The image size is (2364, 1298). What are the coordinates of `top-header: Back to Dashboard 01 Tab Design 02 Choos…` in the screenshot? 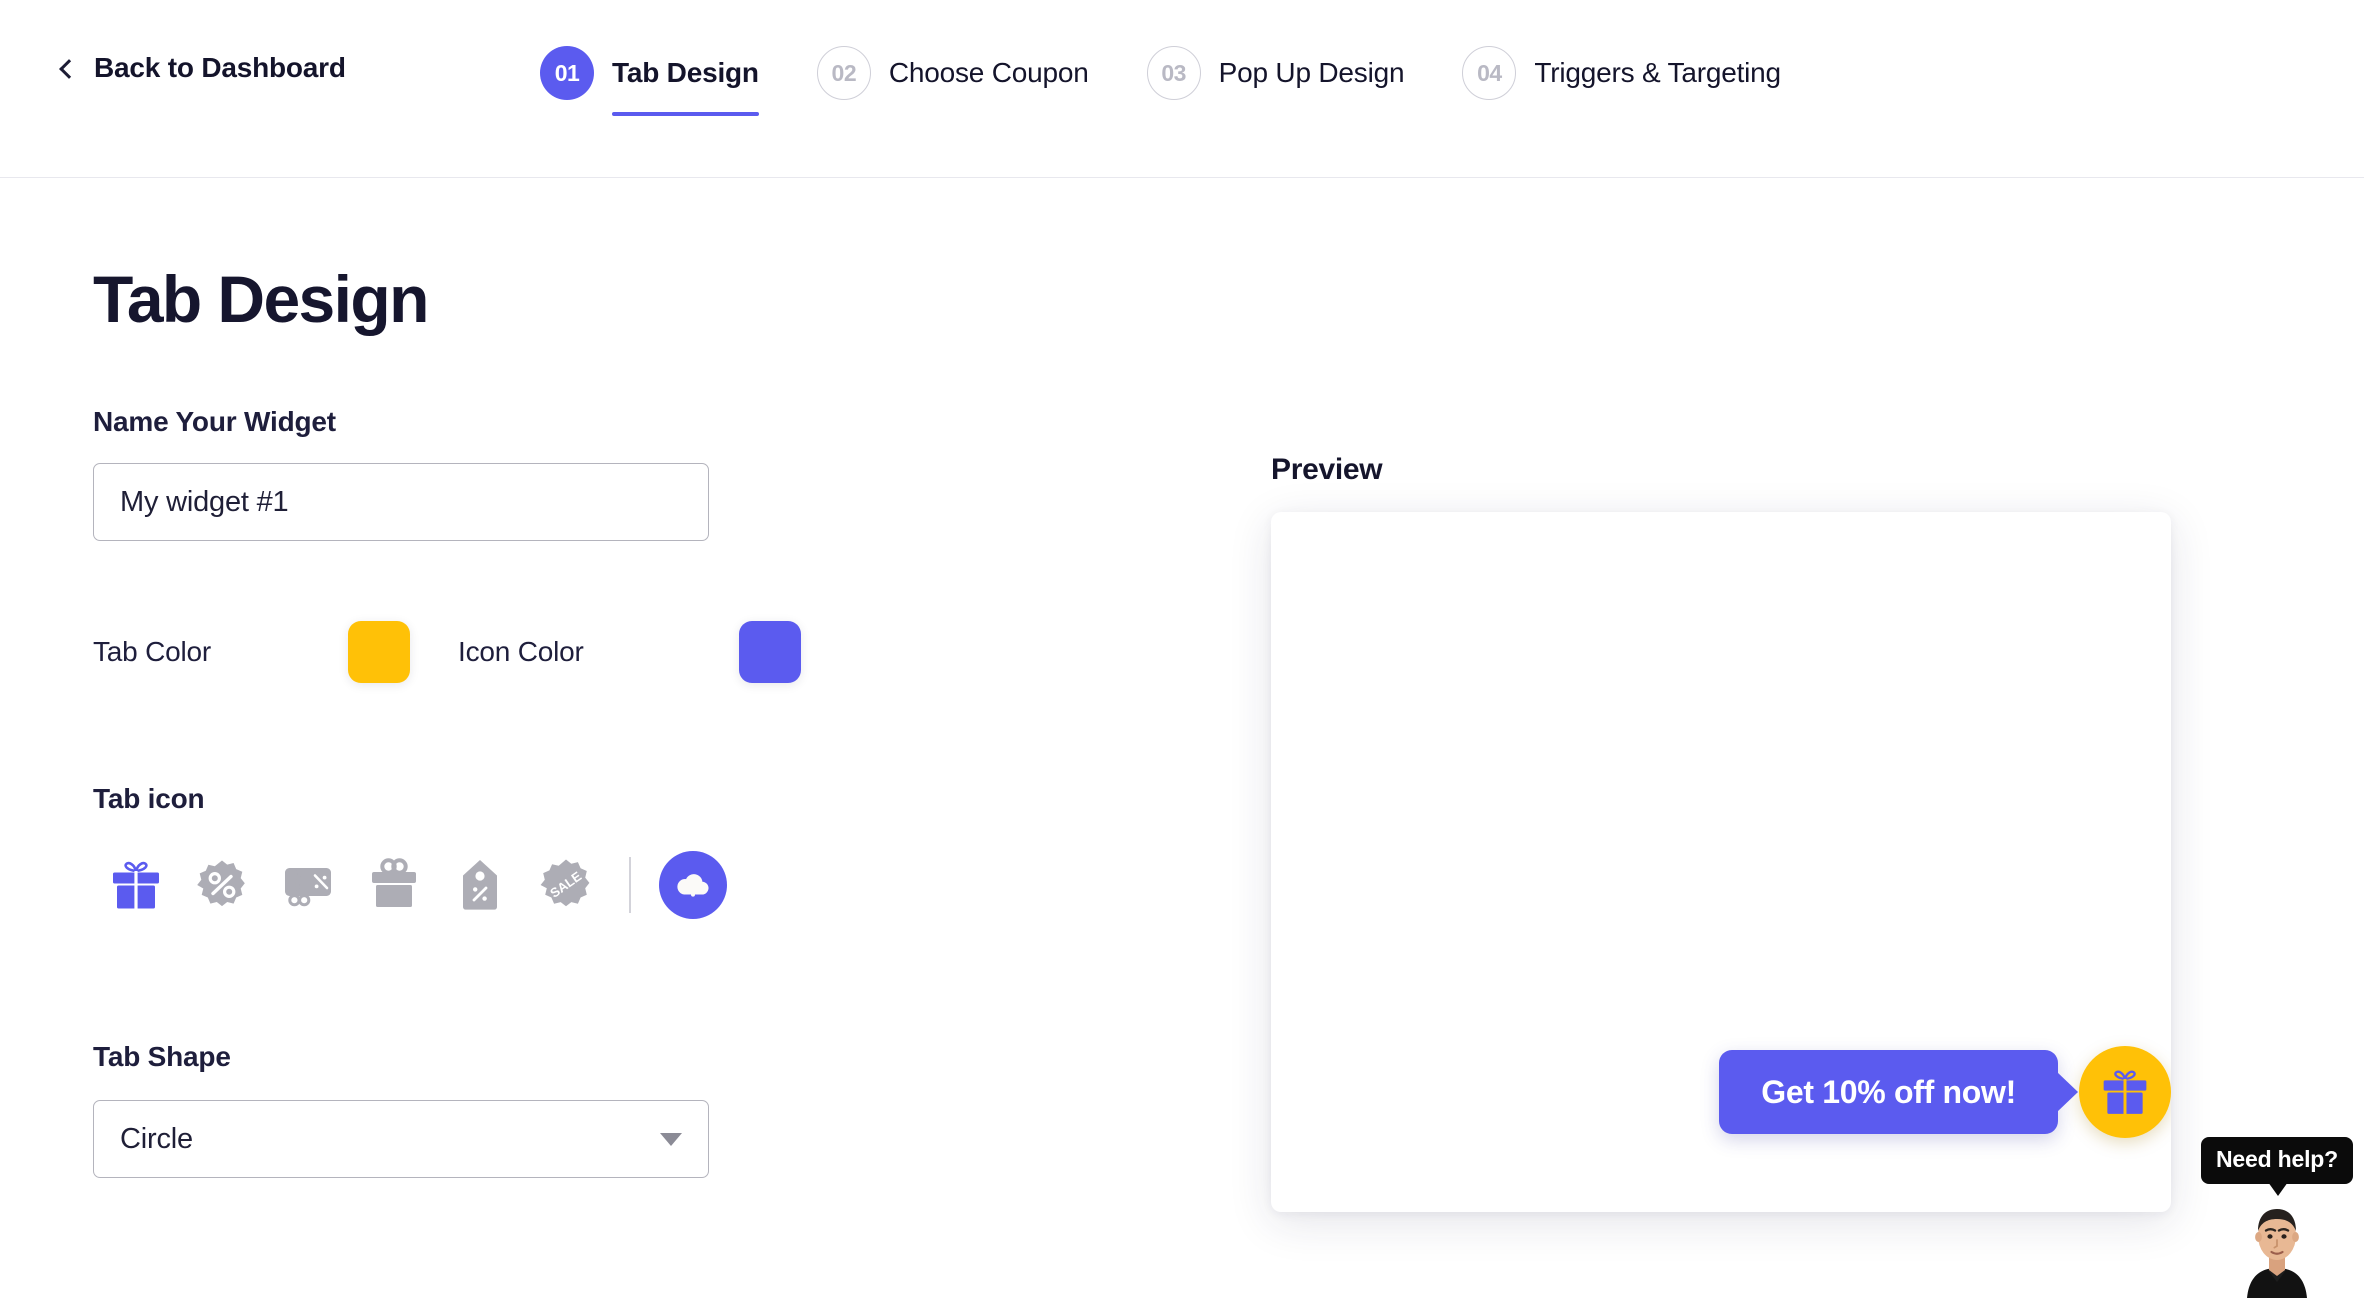 It's located at (1182, 89).